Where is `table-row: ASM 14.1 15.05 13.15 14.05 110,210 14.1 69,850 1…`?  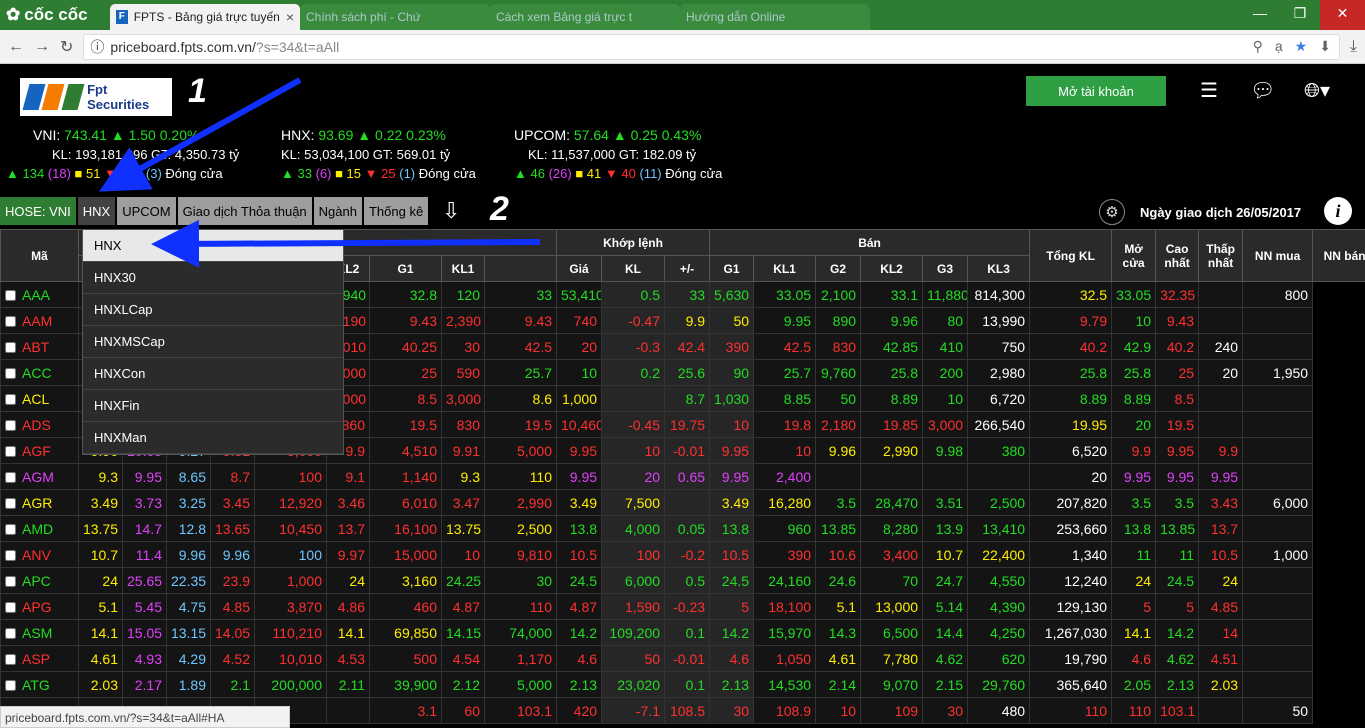 table-row: ASM 14.1 15.05 13.15 14.05 110,210 14.1 69,850 1… is located at coordinates (682, 632).